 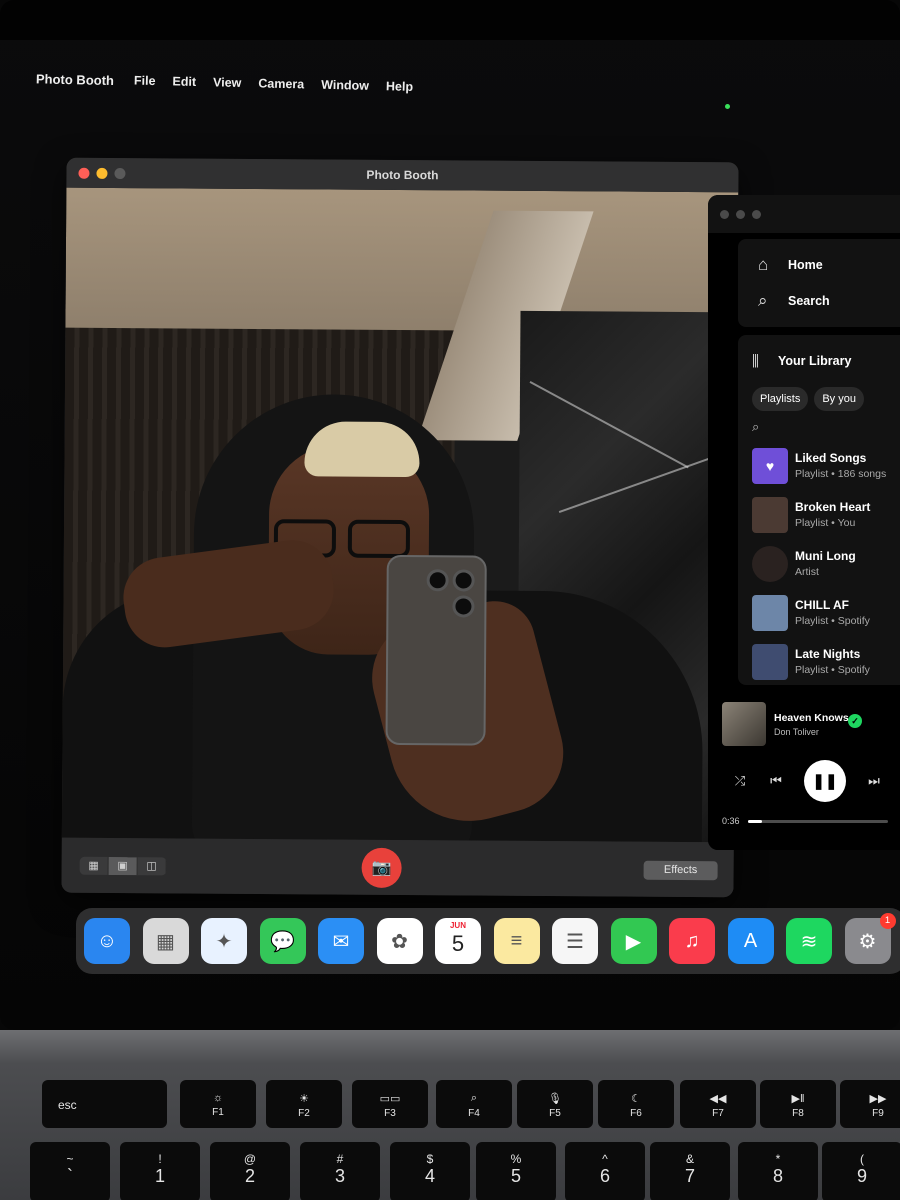 What do you see at coordinates (516, 1171) in the screenshot?
I see `key-5: % 5` at bounding box center [516, 1171].